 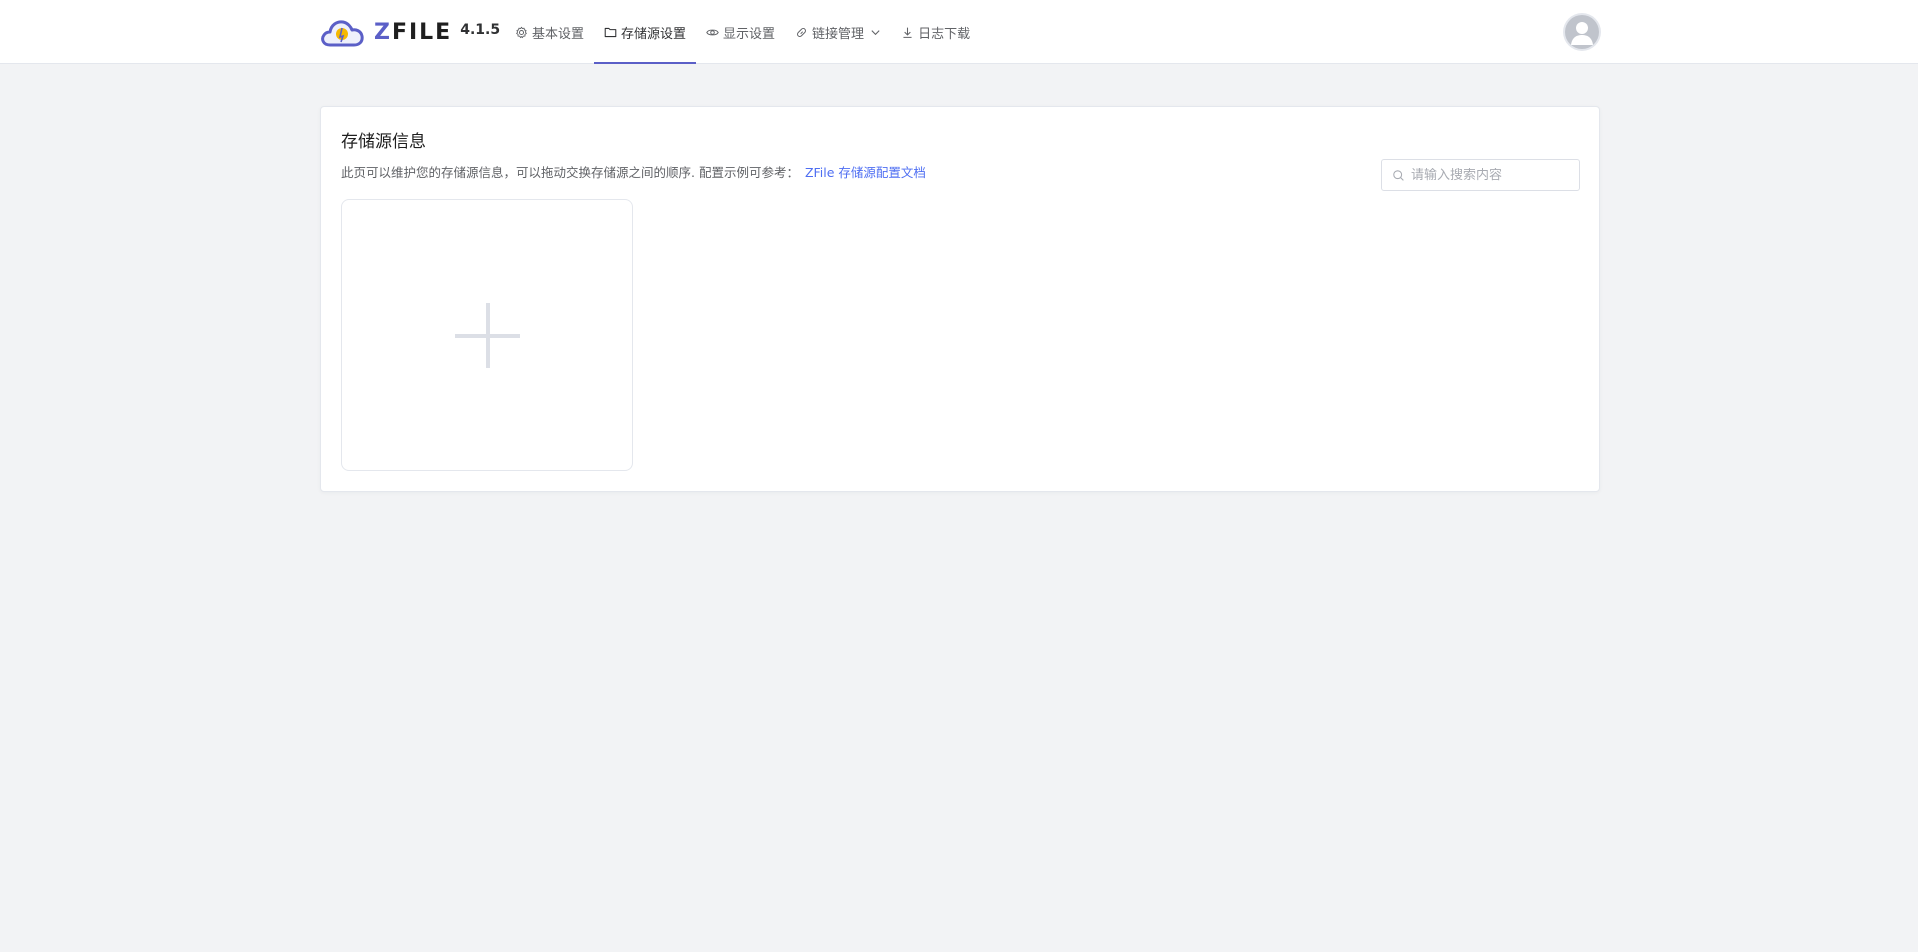 I want to click on page-title: 存储源信息, so click(x=383, y=142).